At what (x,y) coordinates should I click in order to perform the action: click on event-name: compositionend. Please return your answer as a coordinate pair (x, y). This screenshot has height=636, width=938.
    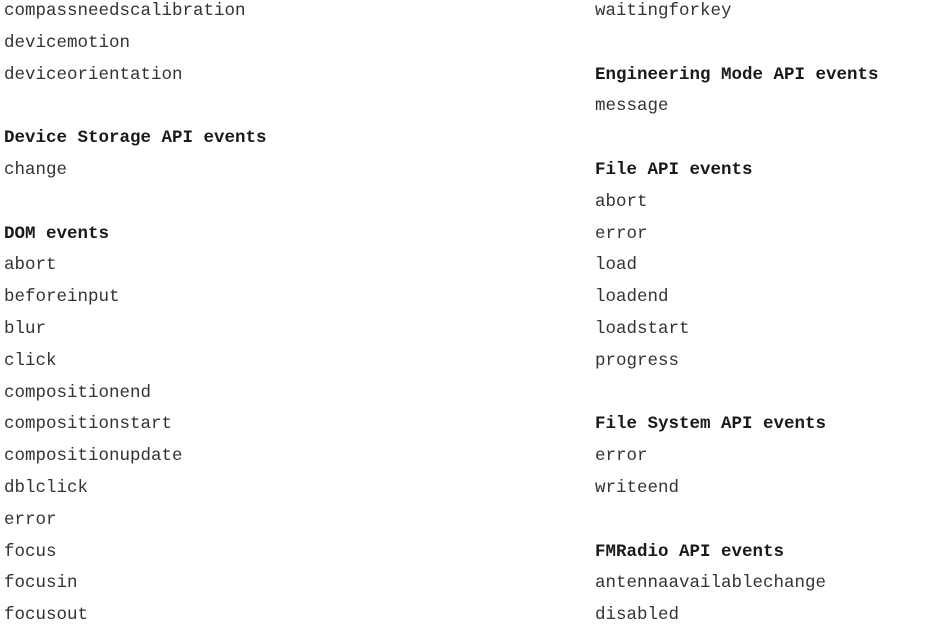
    Looking at the image, I should click on (78, 392).